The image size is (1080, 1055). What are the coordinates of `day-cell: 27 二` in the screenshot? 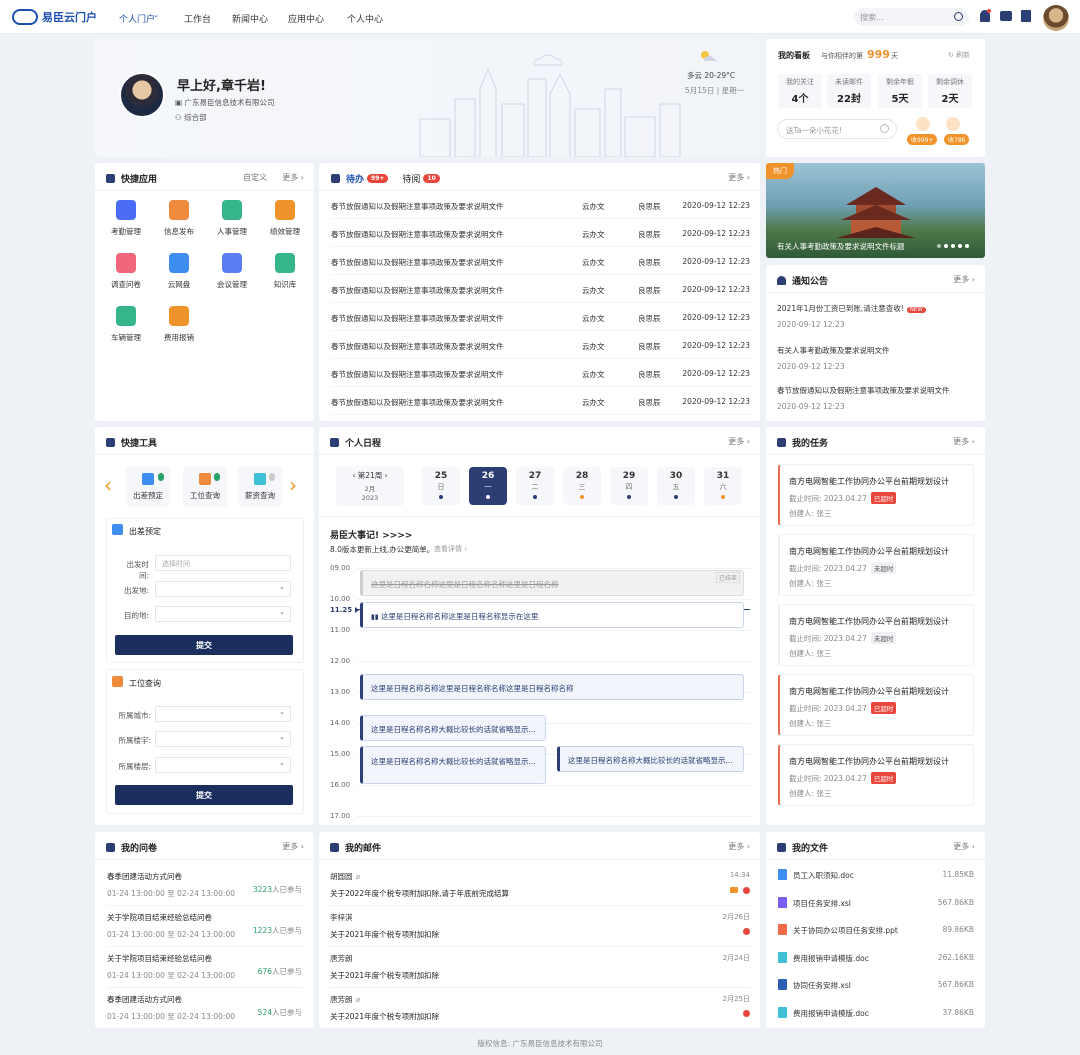 It's located at (535, 486).